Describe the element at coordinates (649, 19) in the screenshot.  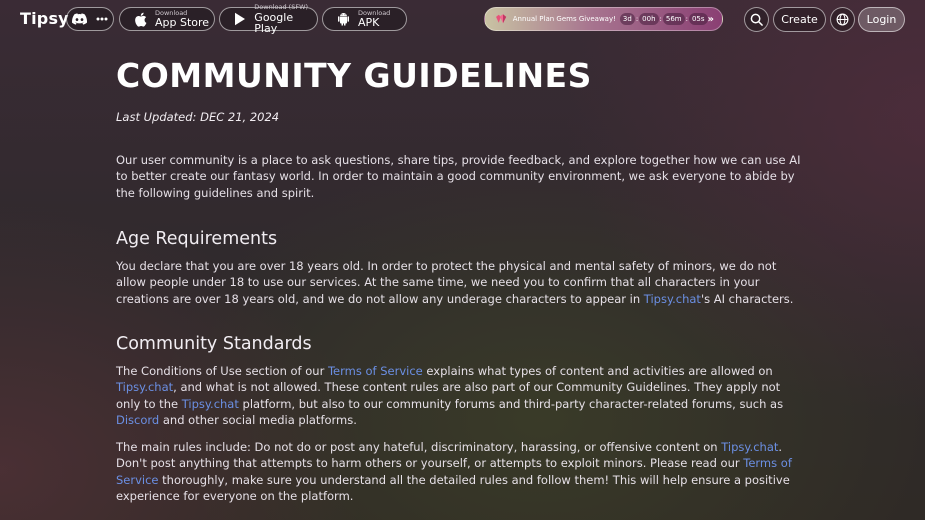
I see `countdown-hours: 00h` at that location.